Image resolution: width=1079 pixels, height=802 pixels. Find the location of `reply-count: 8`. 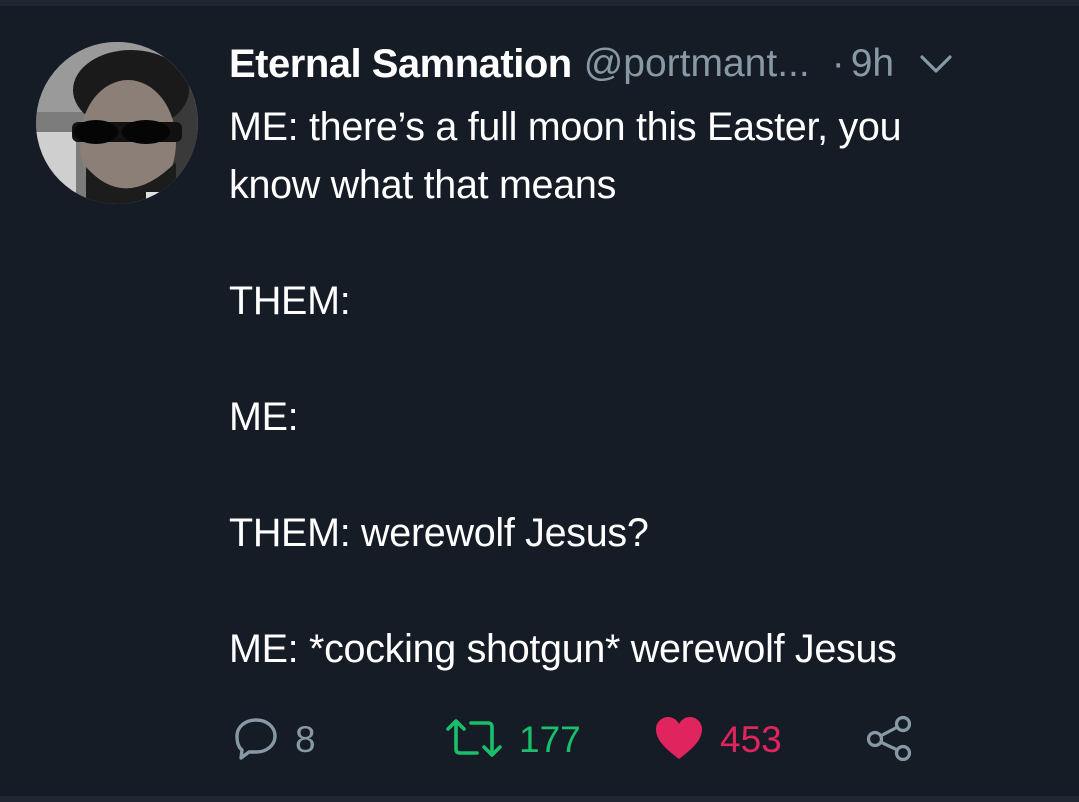

reply-count: 8 is located at coordinates (305, 739).